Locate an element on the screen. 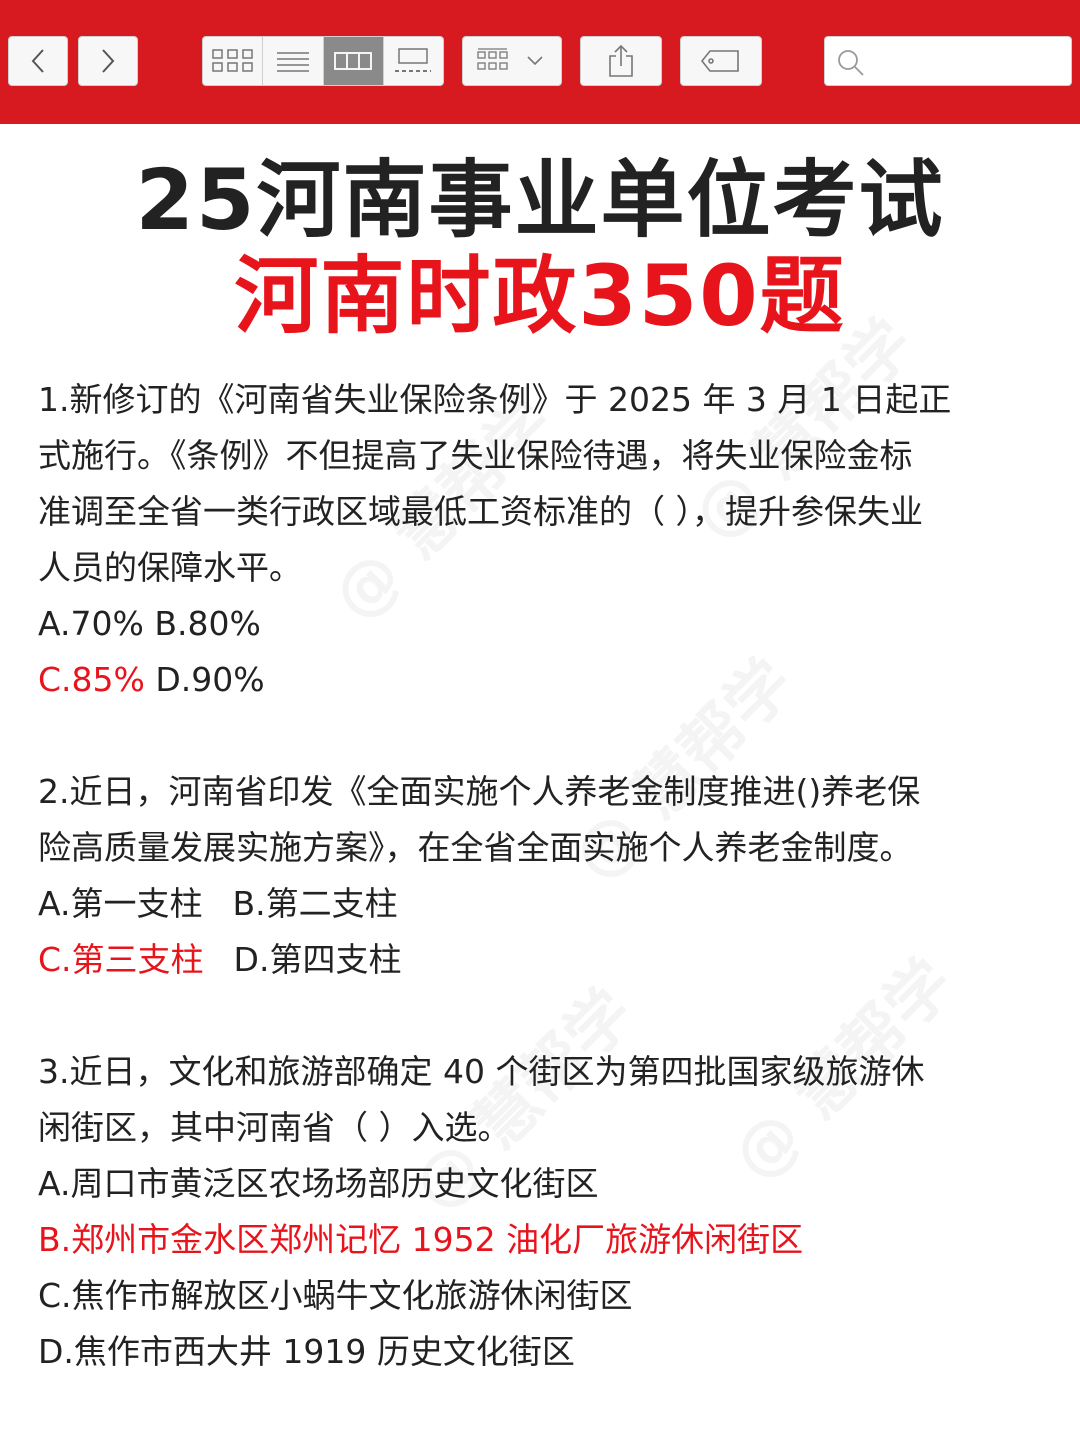 The width and height of the screenshot is (1080, 1440). option: D.第四支柱 is located at coordinates (317, 959).